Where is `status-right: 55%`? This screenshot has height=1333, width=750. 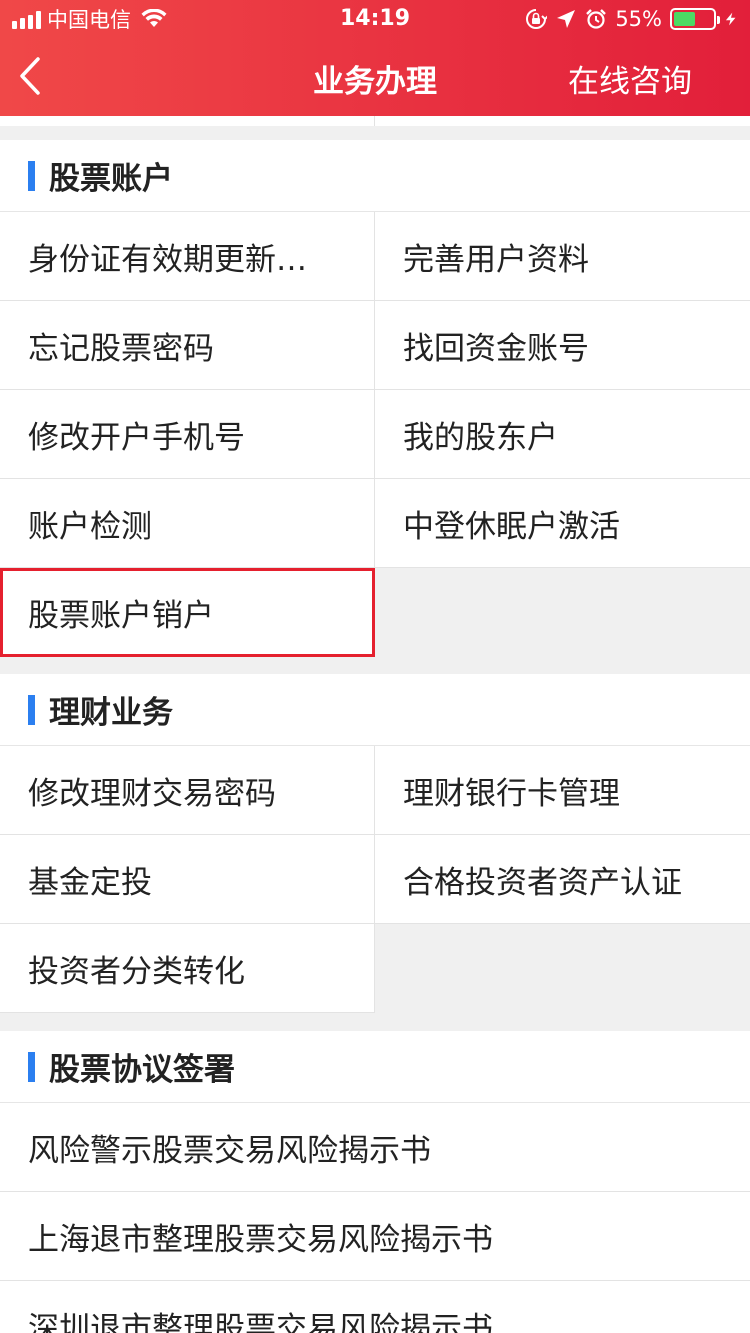
status-right: 55% is located at coordinates (631, 19).